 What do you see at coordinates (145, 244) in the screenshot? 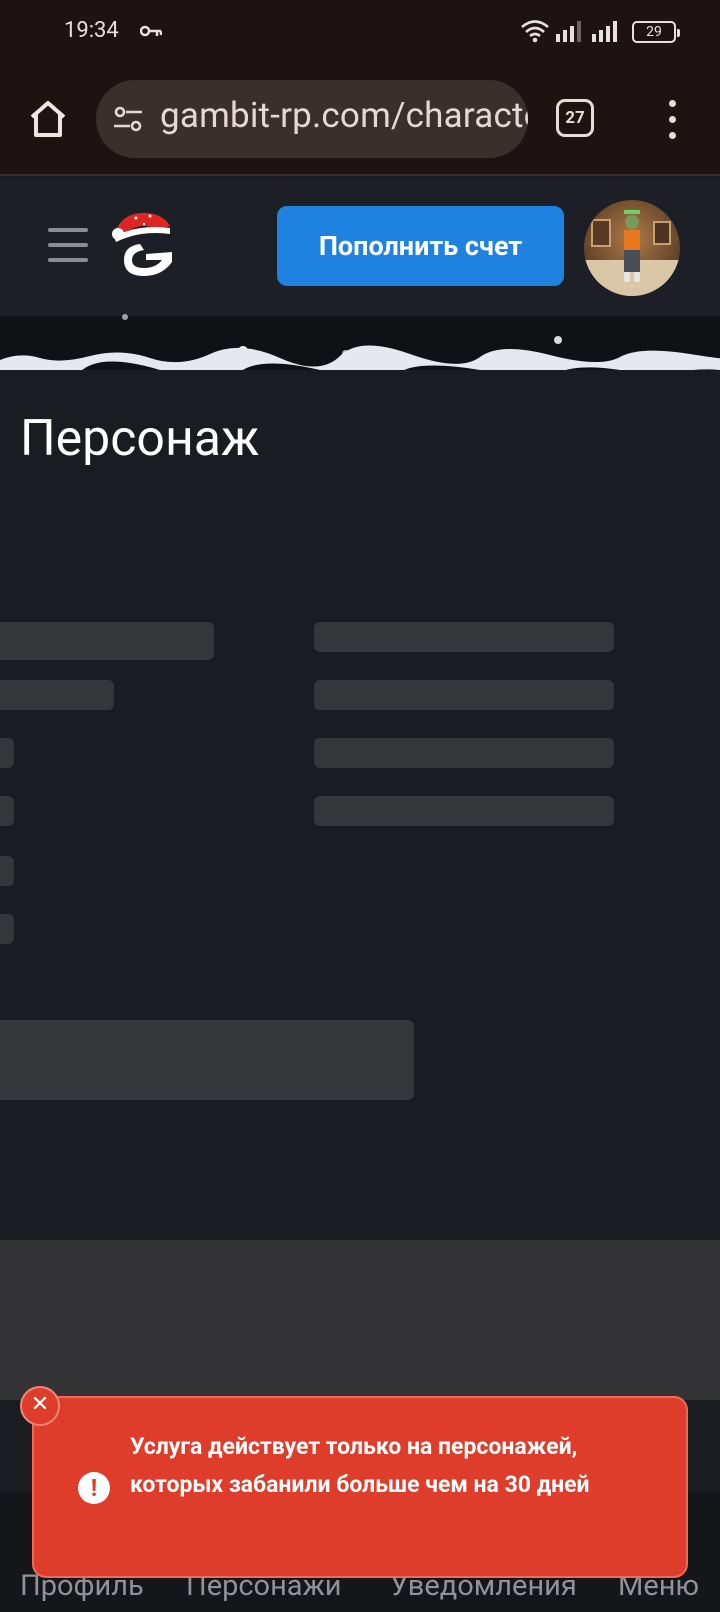
I see `gambit-logo` at bounding box center [145, 244].